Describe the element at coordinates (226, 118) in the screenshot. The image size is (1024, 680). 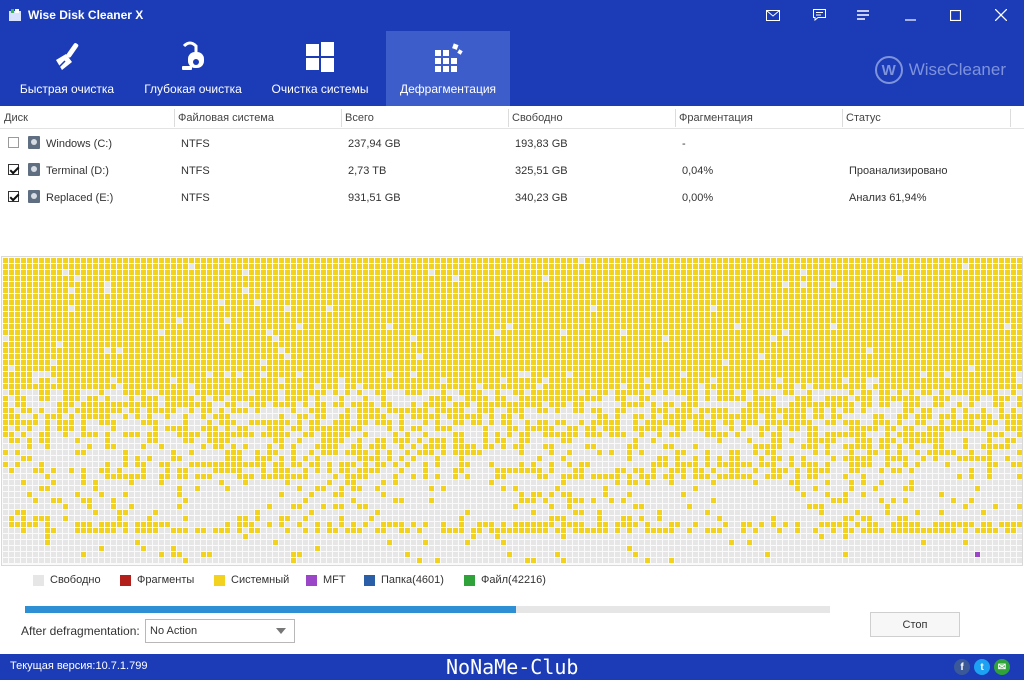
I see `col-fs: Файловая система` at that location.